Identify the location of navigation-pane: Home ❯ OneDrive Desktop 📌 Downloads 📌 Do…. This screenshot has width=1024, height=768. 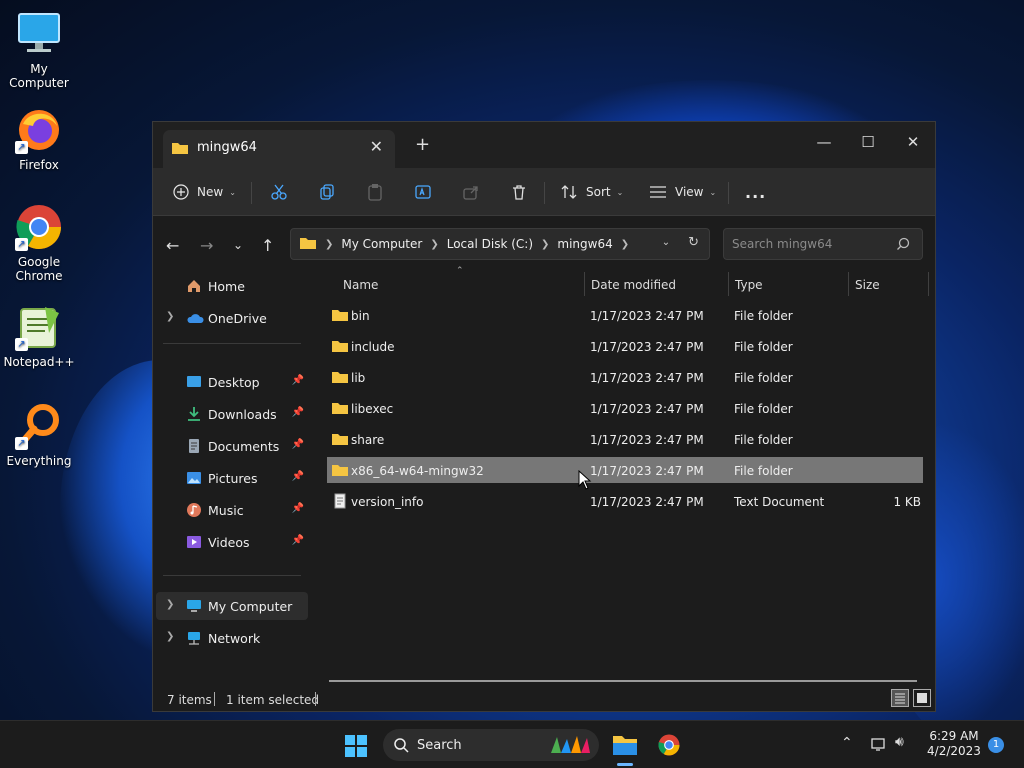
(231, 477).